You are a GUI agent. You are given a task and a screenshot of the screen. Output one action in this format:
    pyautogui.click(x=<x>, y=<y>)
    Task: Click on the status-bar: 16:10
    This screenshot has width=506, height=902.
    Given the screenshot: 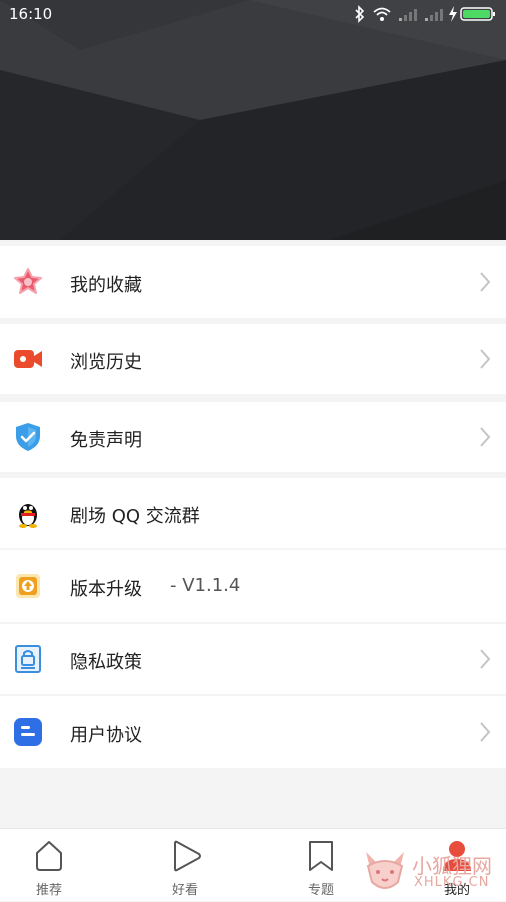 What is the action you would take?
    pyautogui.click(x=253, y=15)
    